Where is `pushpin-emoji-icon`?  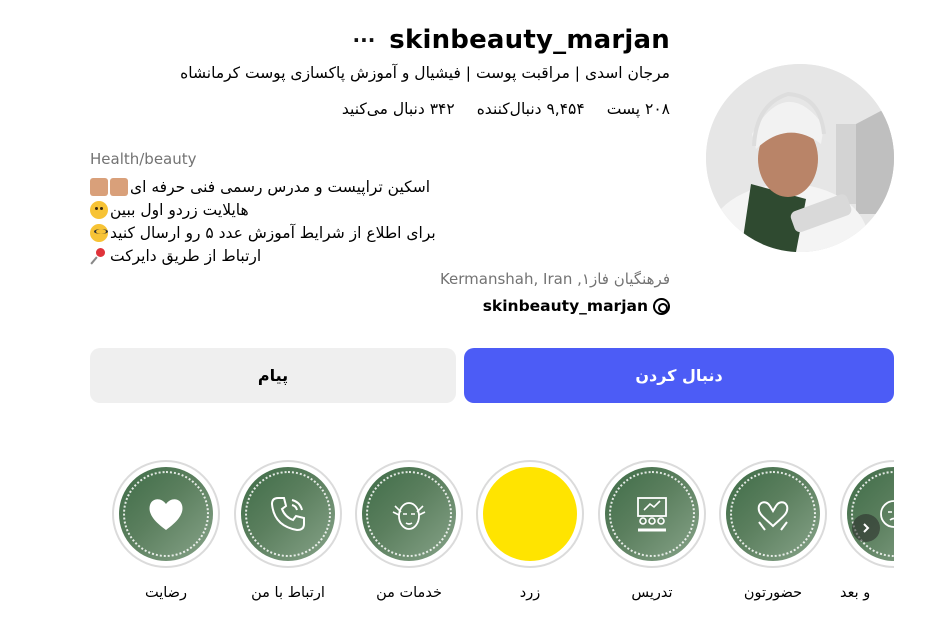
pushpin-emoji-icon is located at coordinates (99, 256).